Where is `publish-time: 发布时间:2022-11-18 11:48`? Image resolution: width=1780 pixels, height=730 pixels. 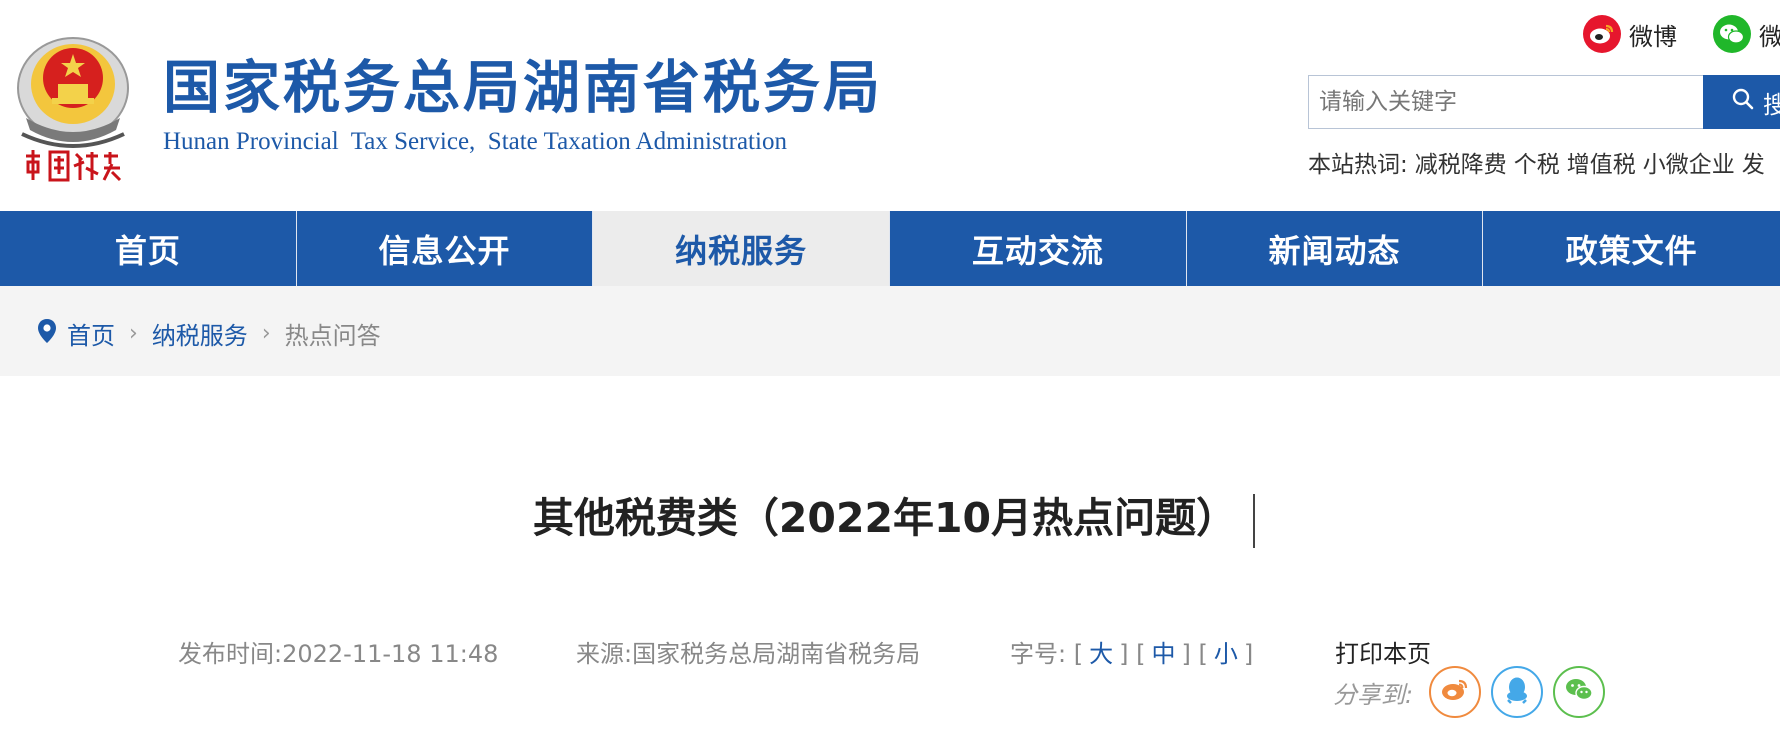 publish-time: 发布时间:2022-11-18 11:48 is located at coordinates (338, 651).